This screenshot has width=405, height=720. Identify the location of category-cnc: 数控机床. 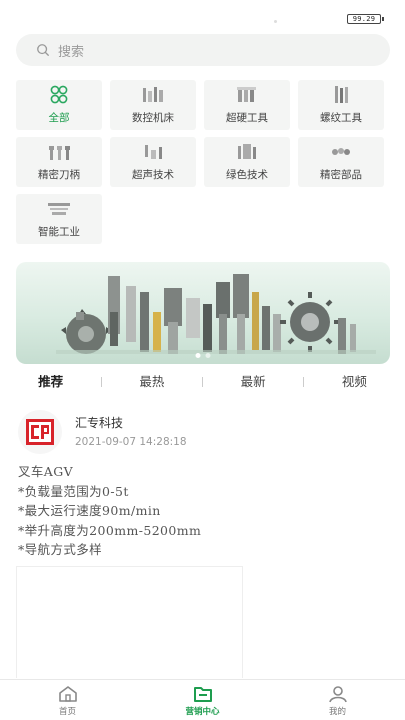
(153, 105).